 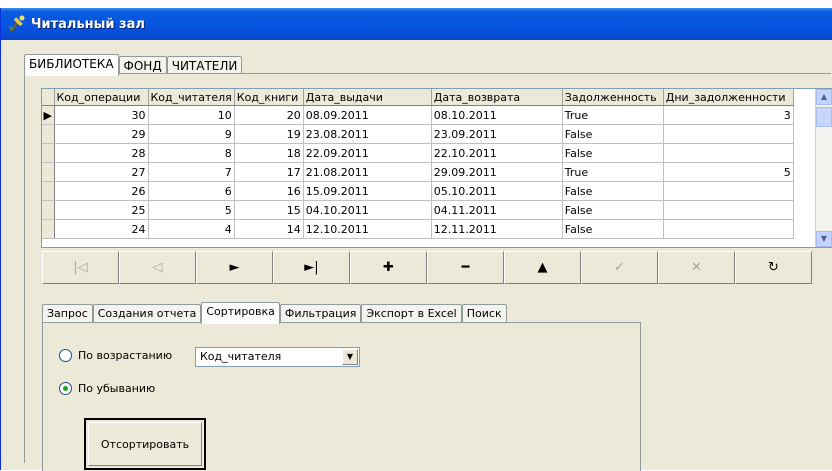 I want to click on scroll-thumb, so click(x=824, y=117).